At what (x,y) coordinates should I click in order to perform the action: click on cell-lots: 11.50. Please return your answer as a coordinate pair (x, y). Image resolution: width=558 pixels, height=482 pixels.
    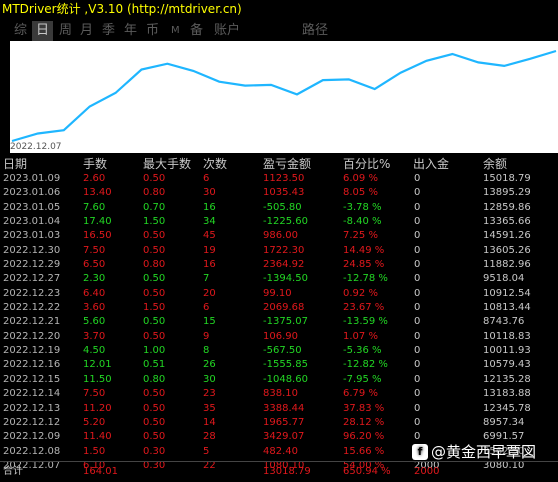
    Looking at the image, I should click on (97, 379).